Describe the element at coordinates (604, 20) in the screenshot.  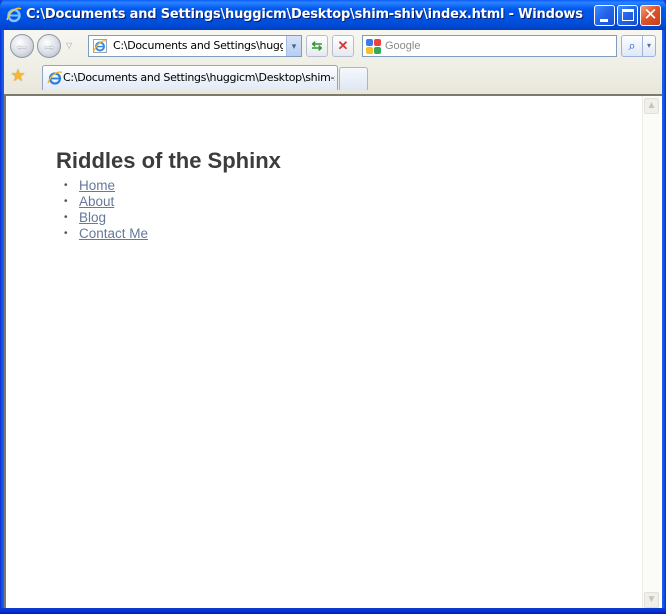
I see `minimize-icon` at that location.